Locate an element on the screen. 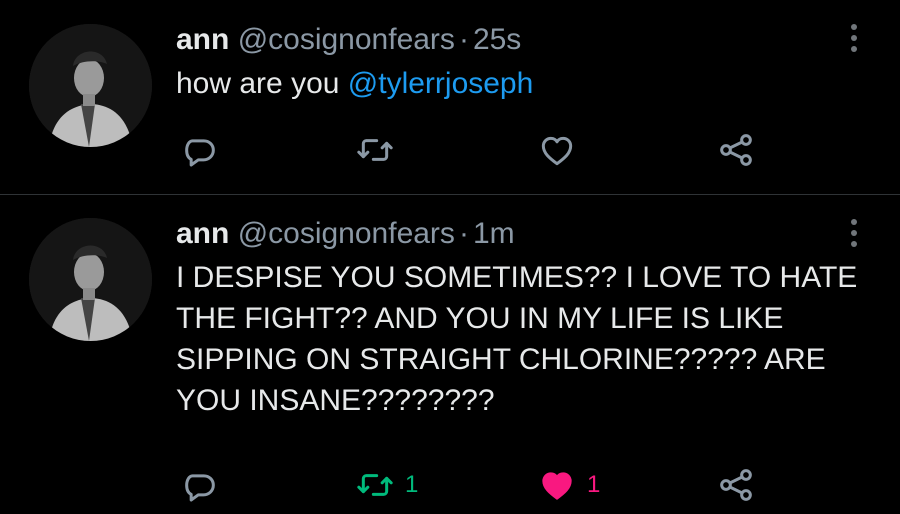 This screenshot has width=900, height=514. tweet-header: ann @cosignonfears · 25s is located at coordinates (348, 40).